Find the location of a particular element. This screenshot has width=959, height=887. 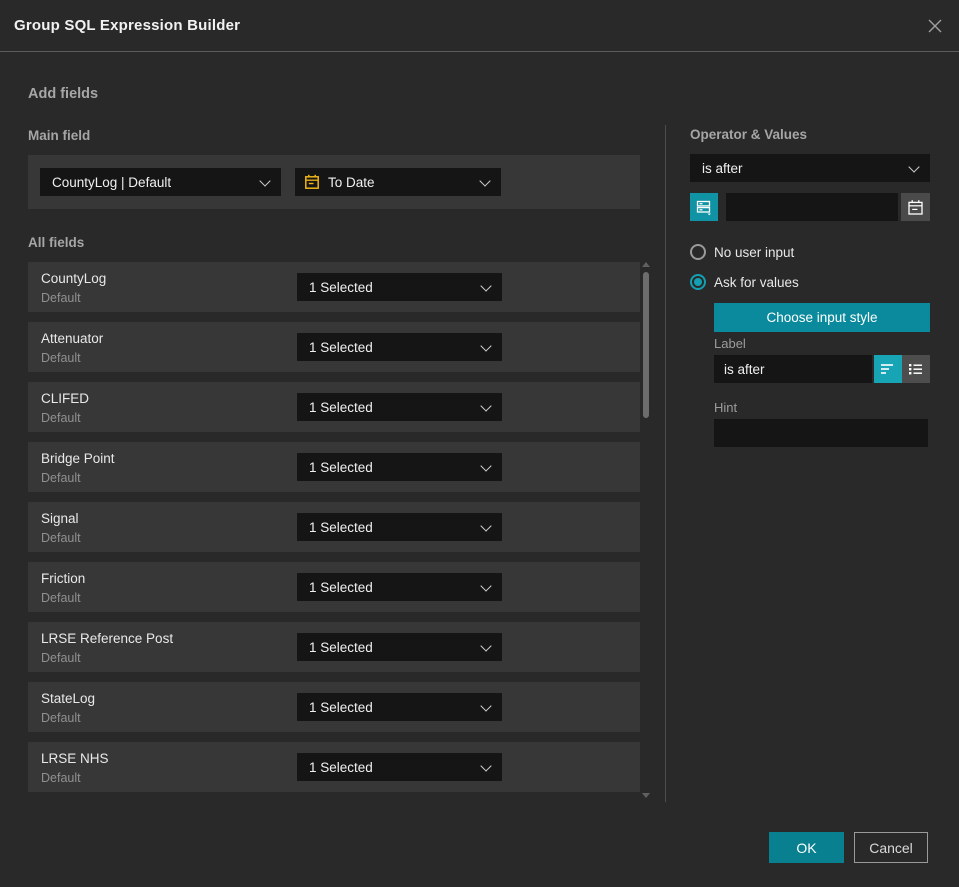

field-name: StateLog is located at coordinates (68, 698).